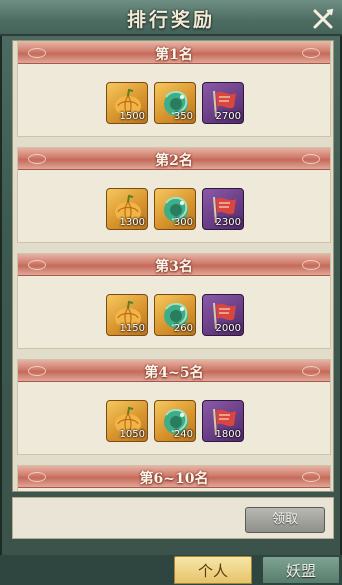 This screenshot has height=585, width=342. What do you see at coordinates (223, 209) in the screenshot?
I see `reward-item-red-banner: 2300` at bounding box center [223, 209].